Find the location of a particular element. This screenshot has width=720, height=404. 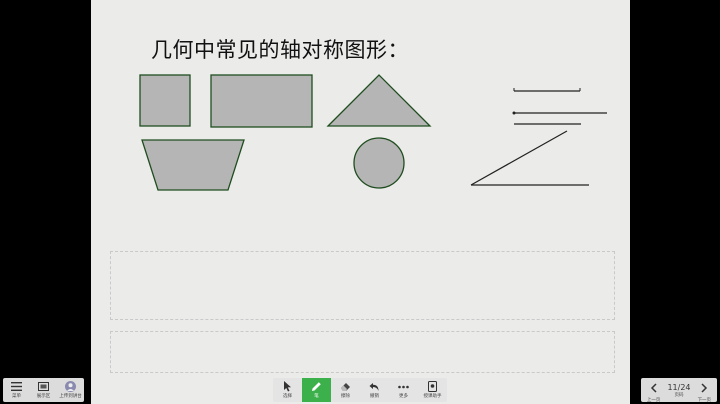

menu-button: 菜单 is located at coordinates (16, 390).